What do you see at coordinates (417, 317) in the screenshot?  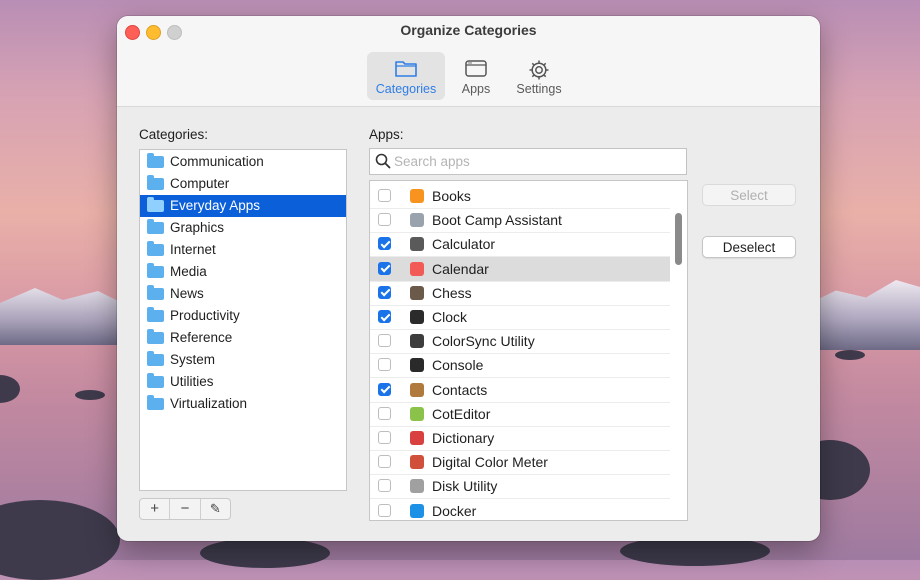 I see `clock-icon` at bounding box center [417, 317].